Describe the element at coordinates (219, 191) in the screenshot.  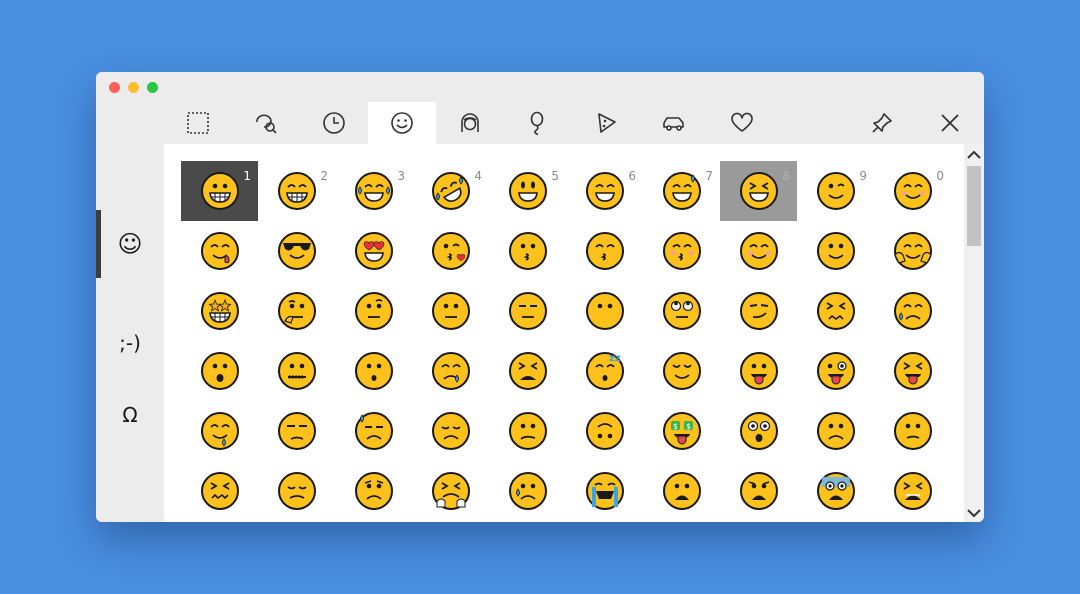
I see `emoji-cell: 1` at that location.